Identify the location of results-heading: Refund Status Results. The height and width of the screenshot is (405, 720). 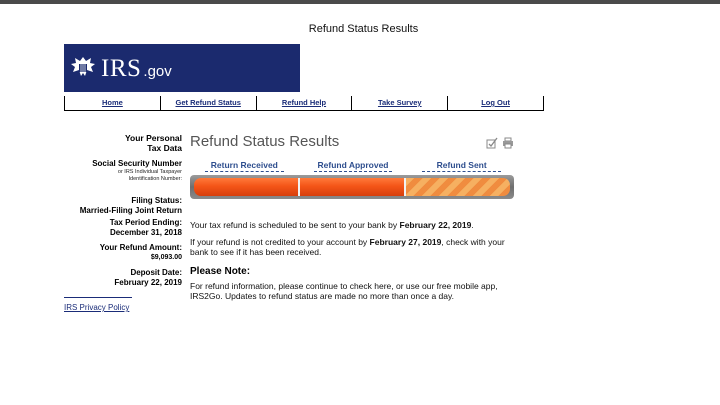
(265, 141).